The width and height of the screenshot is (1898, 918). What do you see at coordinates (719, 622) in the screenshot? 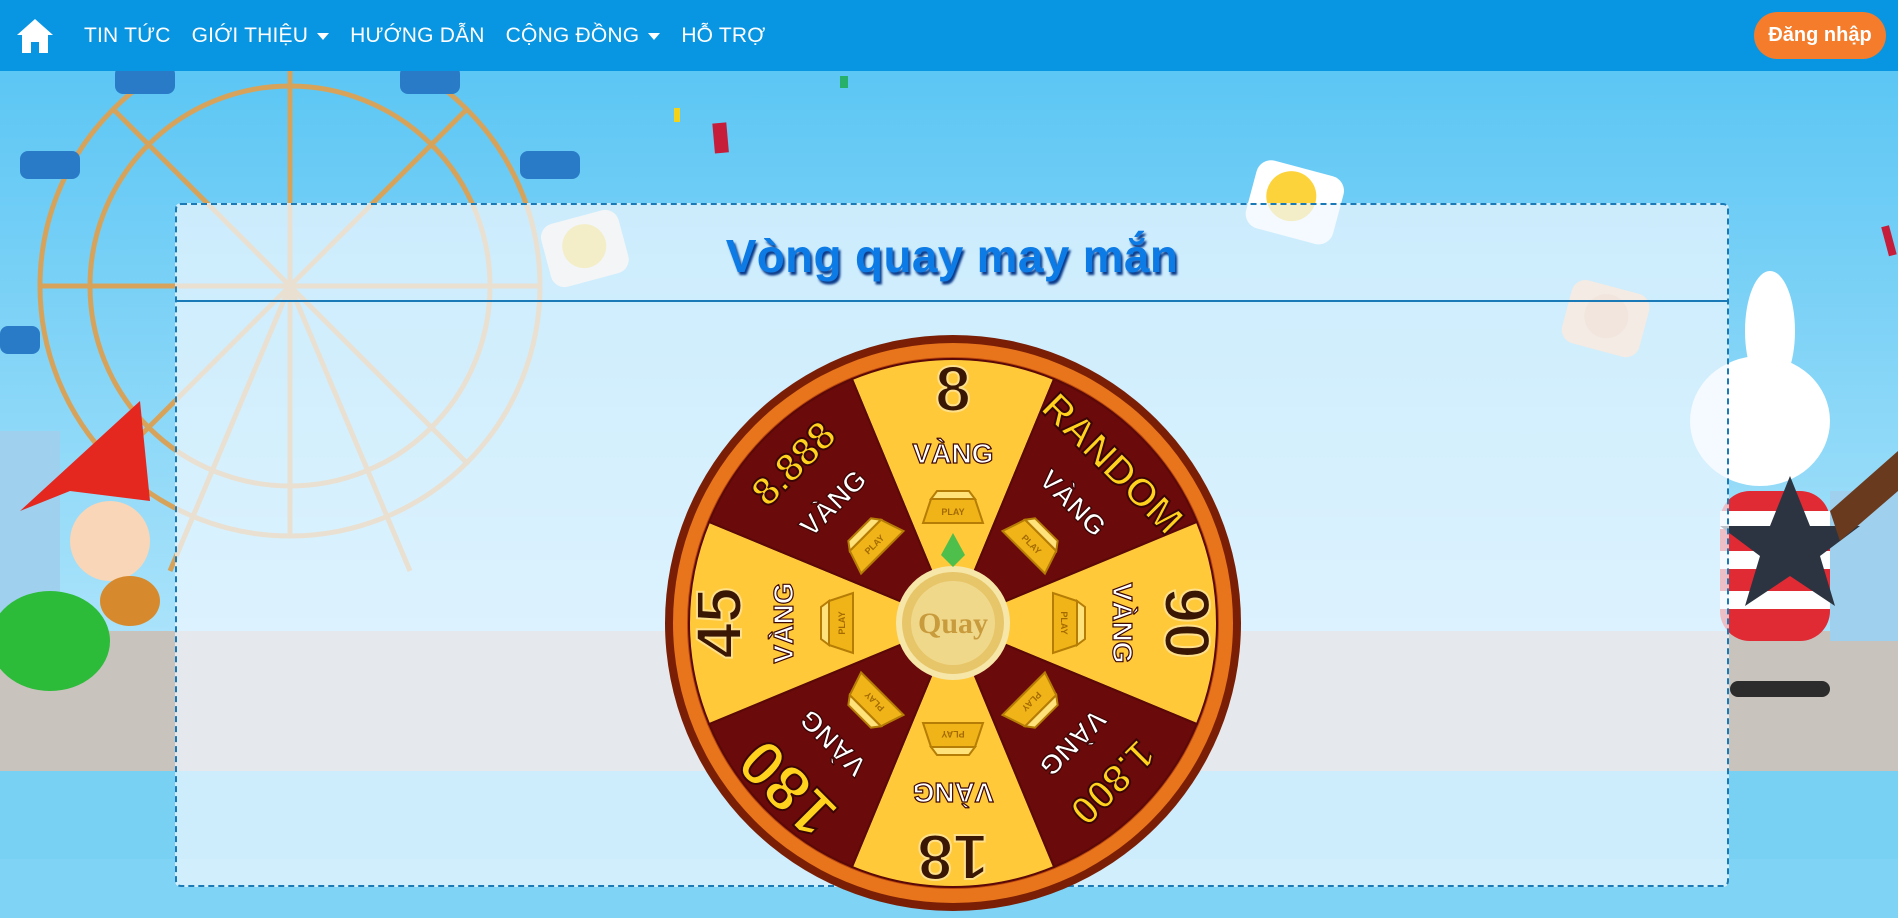
I see `segment-amount: 45` at bounding box center [719, 622].